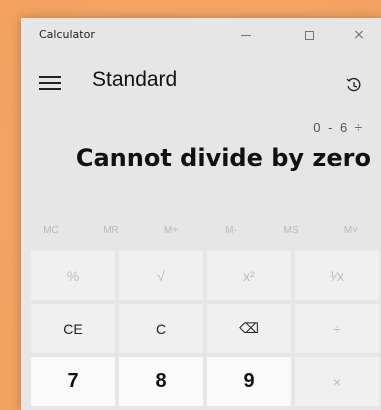 Image resolution: width=381 pixels, height=410 pixels. What do you see at coordinates (249, 381) in the screenshot?
I see `digit-9-button: 9` at bounding box center [249, 381].